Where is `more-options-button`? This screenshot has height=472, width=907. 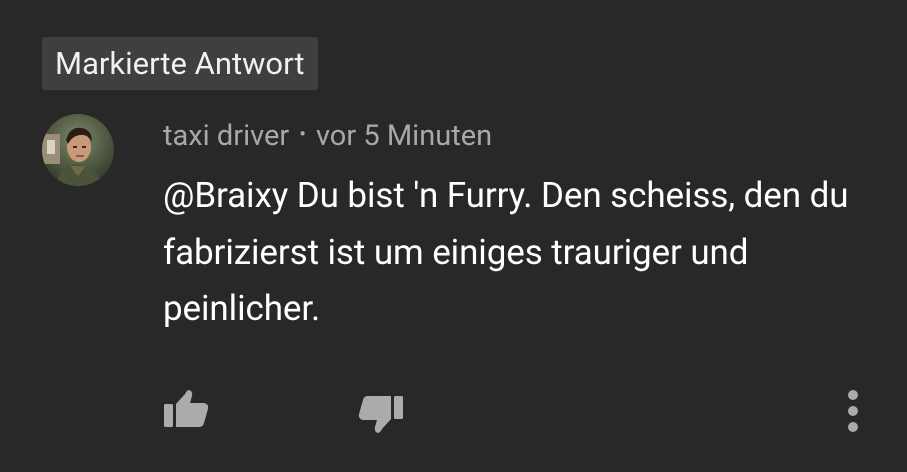 more-options-button is located at coordinates (853, 411).